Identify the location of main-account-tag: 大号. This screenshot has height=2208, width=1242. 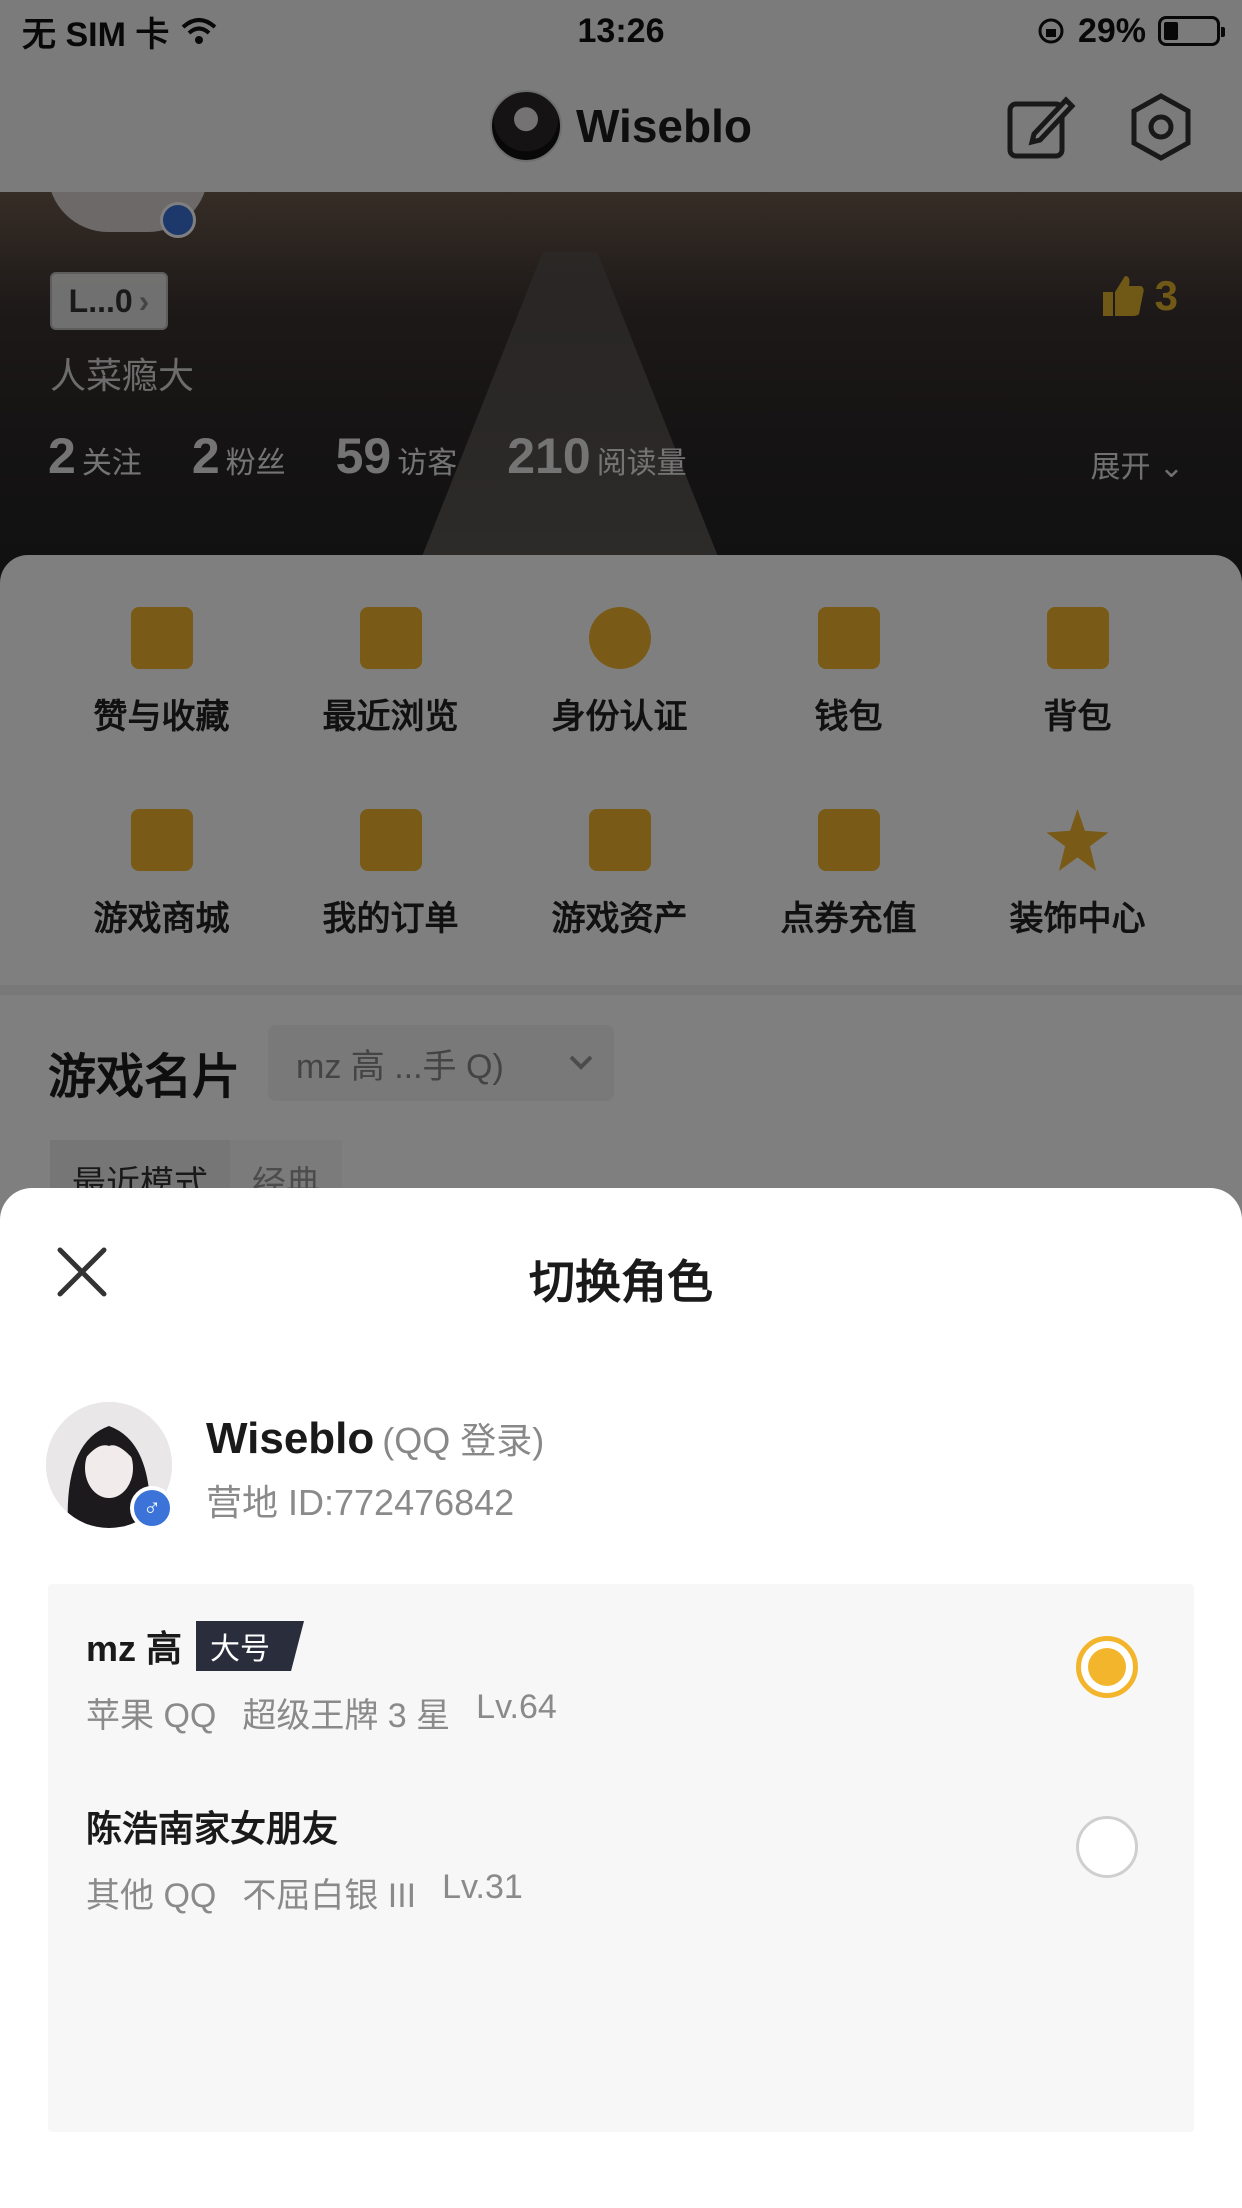
(250, 1646).